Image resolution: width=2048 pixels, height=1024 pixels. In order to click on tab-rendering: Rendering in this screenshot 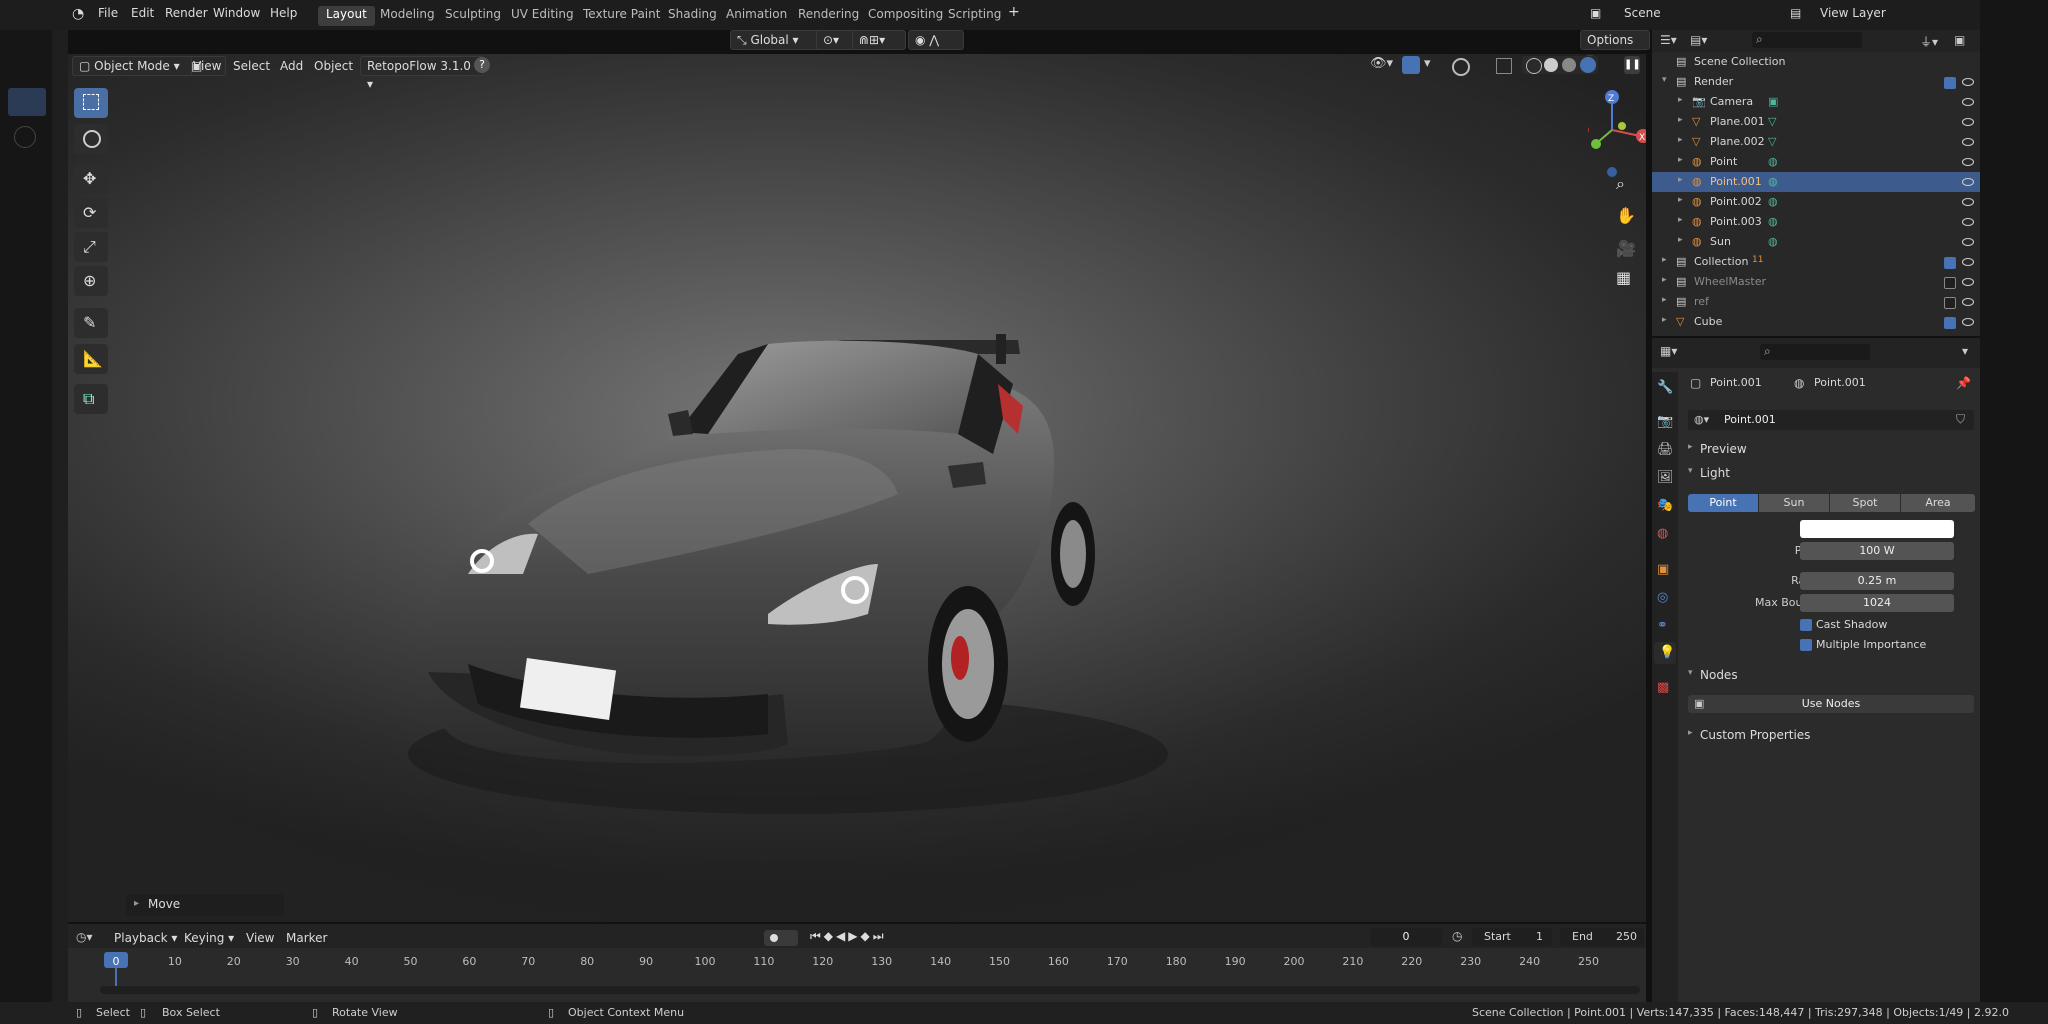, I will do `click(828, 16)`.